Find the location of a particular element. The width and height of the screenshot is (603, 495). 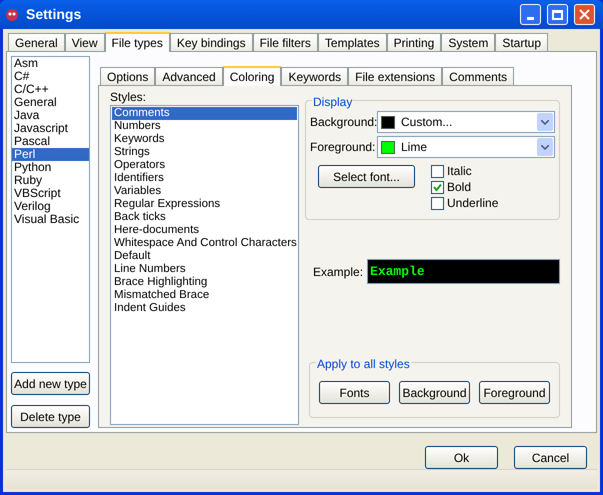

tab: System is located at coordinates (468, 42).